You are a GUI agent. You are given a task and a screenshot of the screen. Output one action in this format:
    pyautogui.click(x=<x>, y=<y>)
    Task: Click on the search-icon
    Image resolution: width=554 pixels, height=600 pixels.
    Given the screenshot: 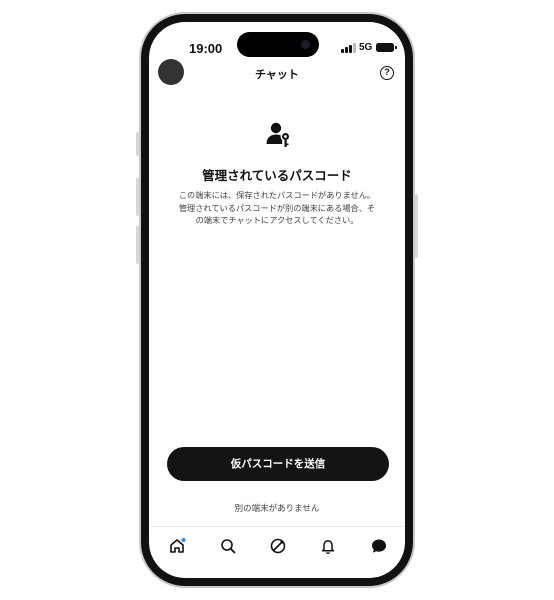 What is the action you would take?
    pyautogui.click(x=228, y=546)
    